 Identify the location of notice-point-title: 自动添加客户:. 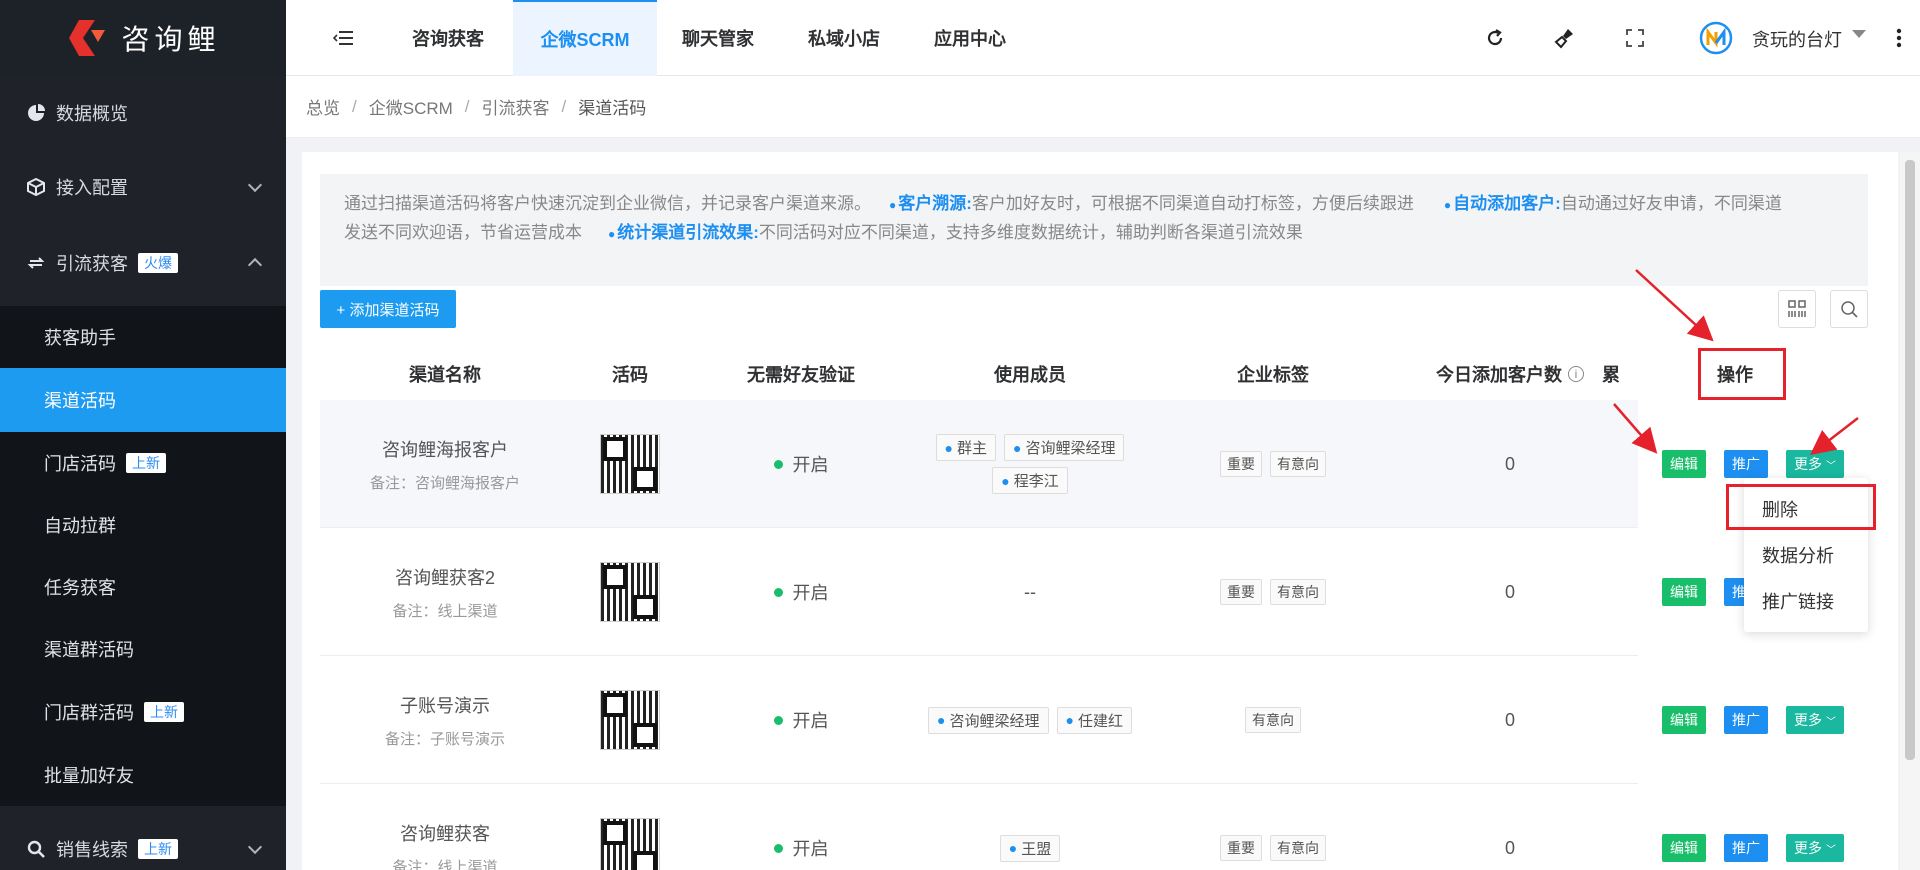
(1507, 203).